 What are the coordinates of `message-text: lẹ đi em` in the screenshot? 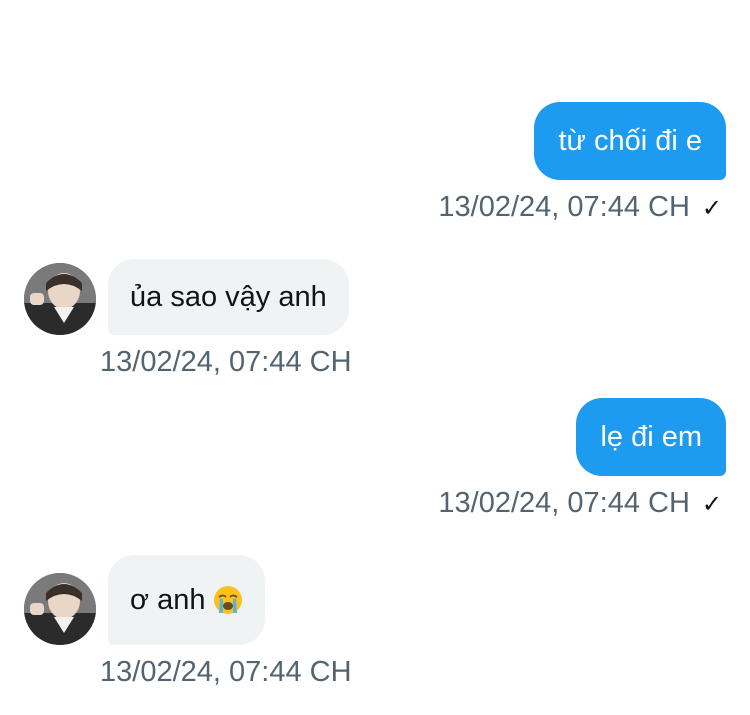 It's located at (651, 436).